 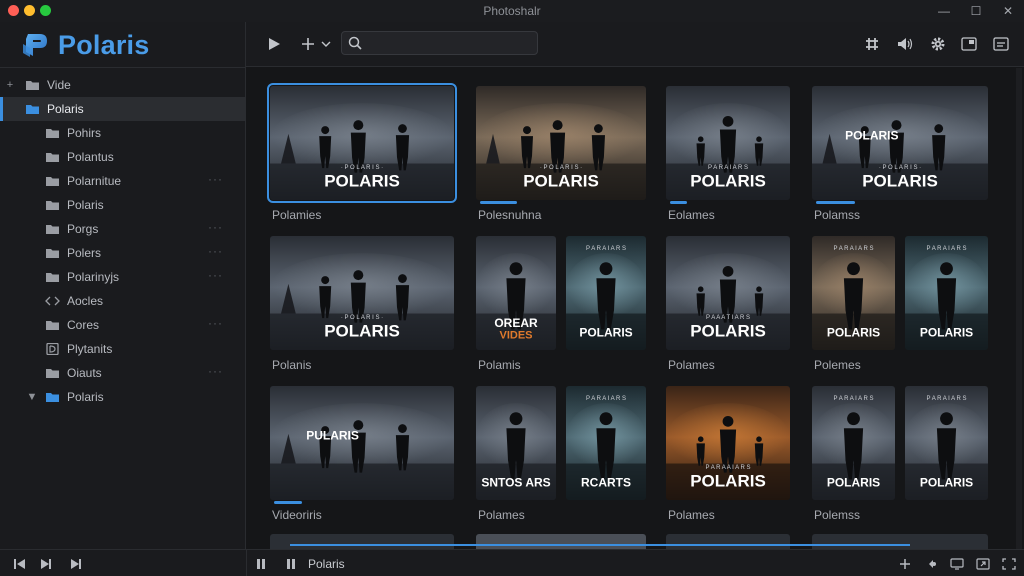 What do you see at coordinates (499, 365) in the screenshot?
I see `video-title: Polamis` at bounding box center [499, 365].